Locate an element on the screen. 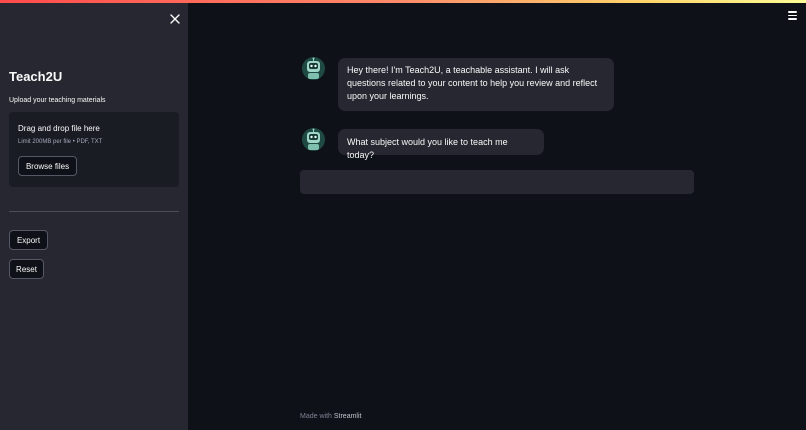  export-button: Export is located at coordinates (28, 240).